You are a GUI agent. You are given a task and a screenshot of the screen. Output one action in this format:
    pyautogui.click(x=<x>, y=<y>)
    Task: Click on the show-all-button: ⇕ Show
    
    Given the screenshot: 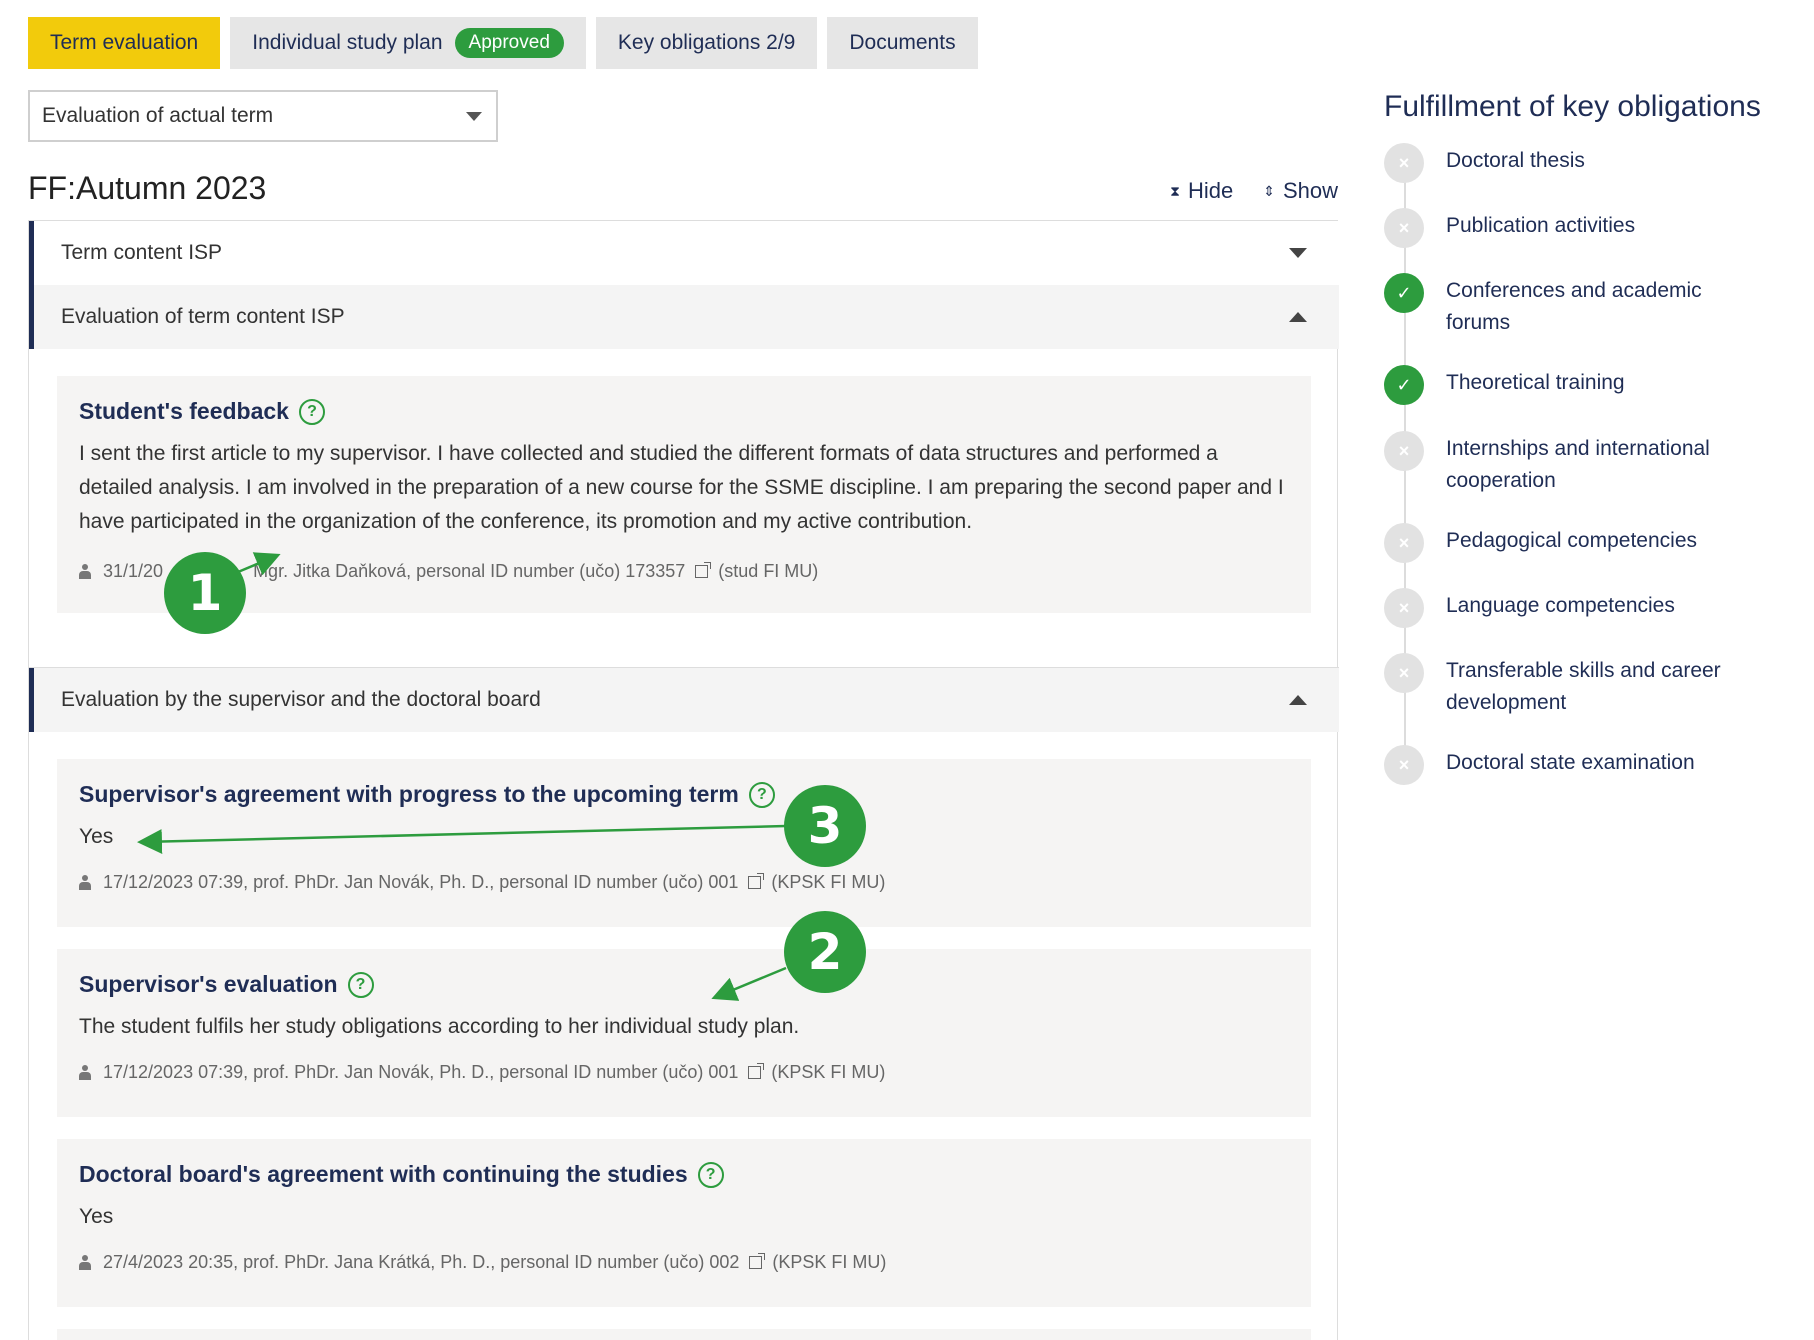 What is the action you would take?
    pyautogui.click(x=1300, y=191)
    